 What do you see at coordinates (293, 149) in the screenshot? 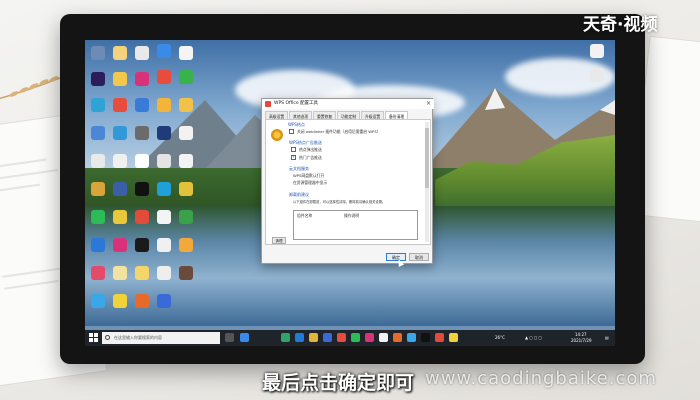
I see `hot-popup-checkbox` at bounding box center [293, 149].